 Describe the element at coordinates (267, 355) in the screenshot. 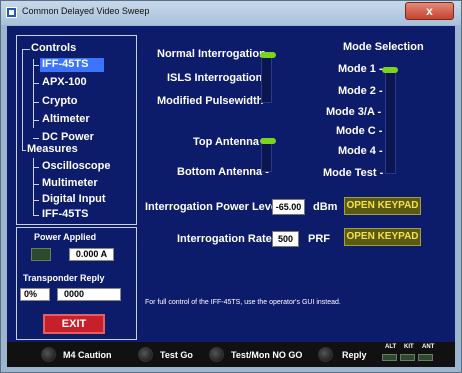

I see `test-nogo-label: Test/Mon NO GO` at that location.